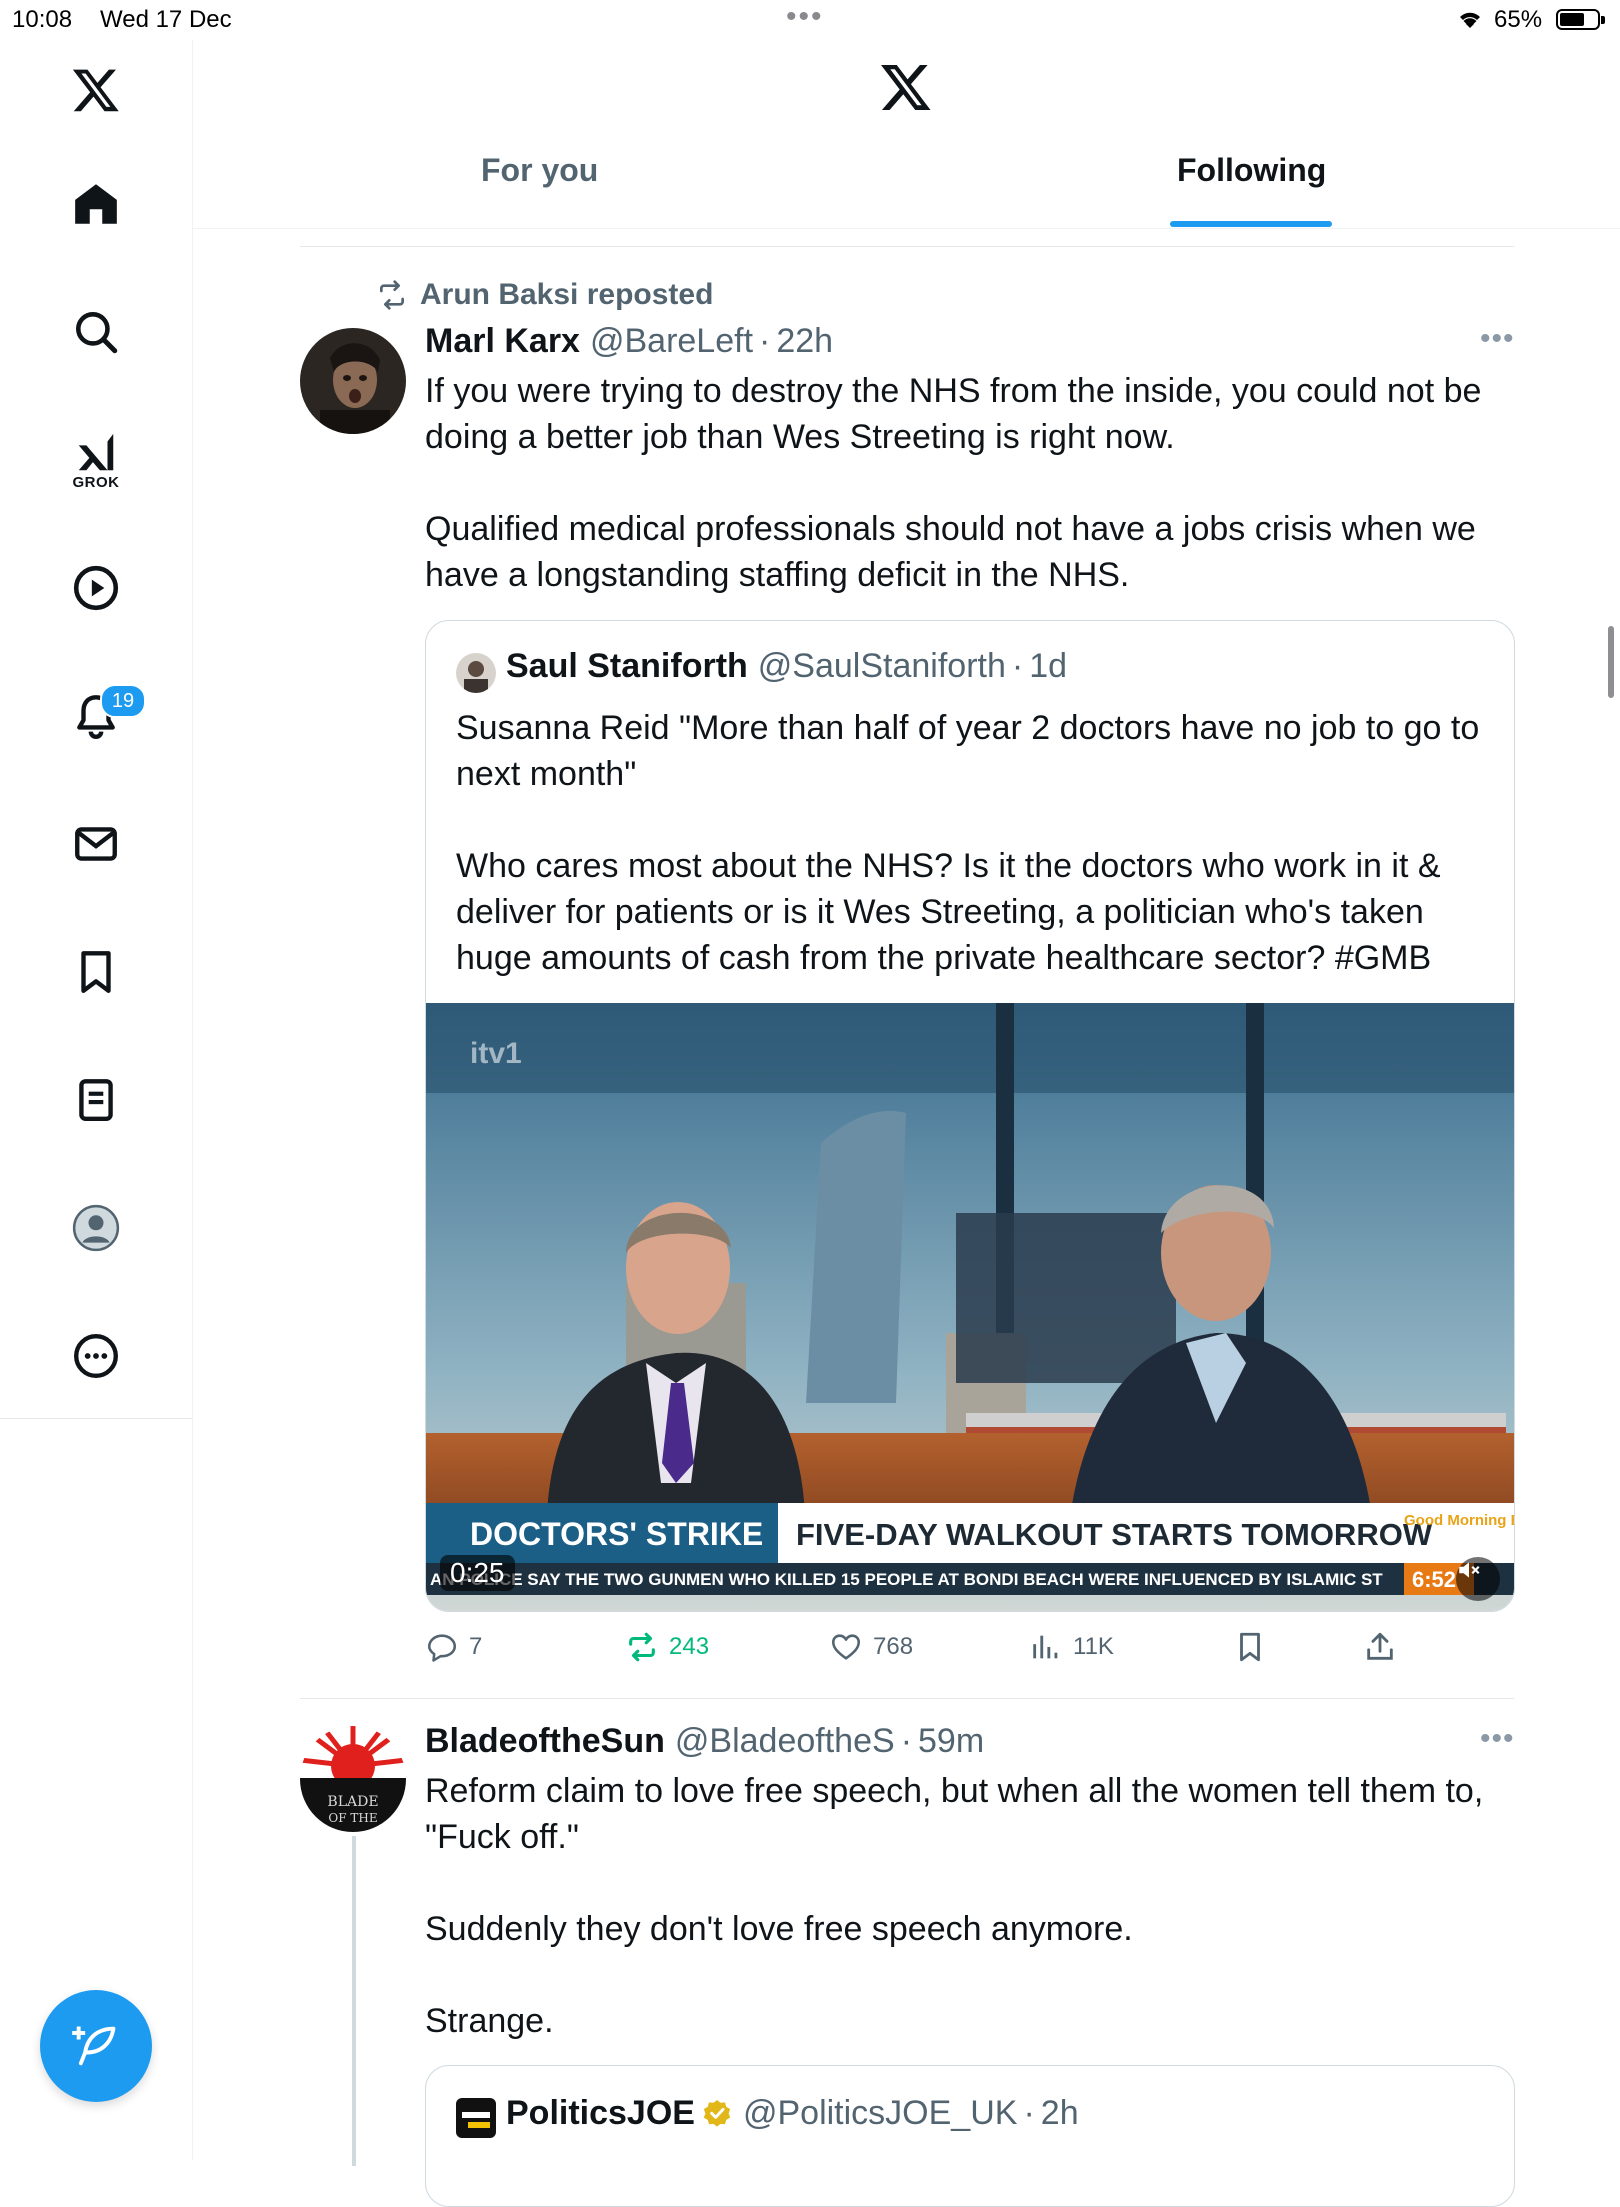 This screenshot has height=2207, width=1620. I want to click on more-icon, so click(96, 1356).